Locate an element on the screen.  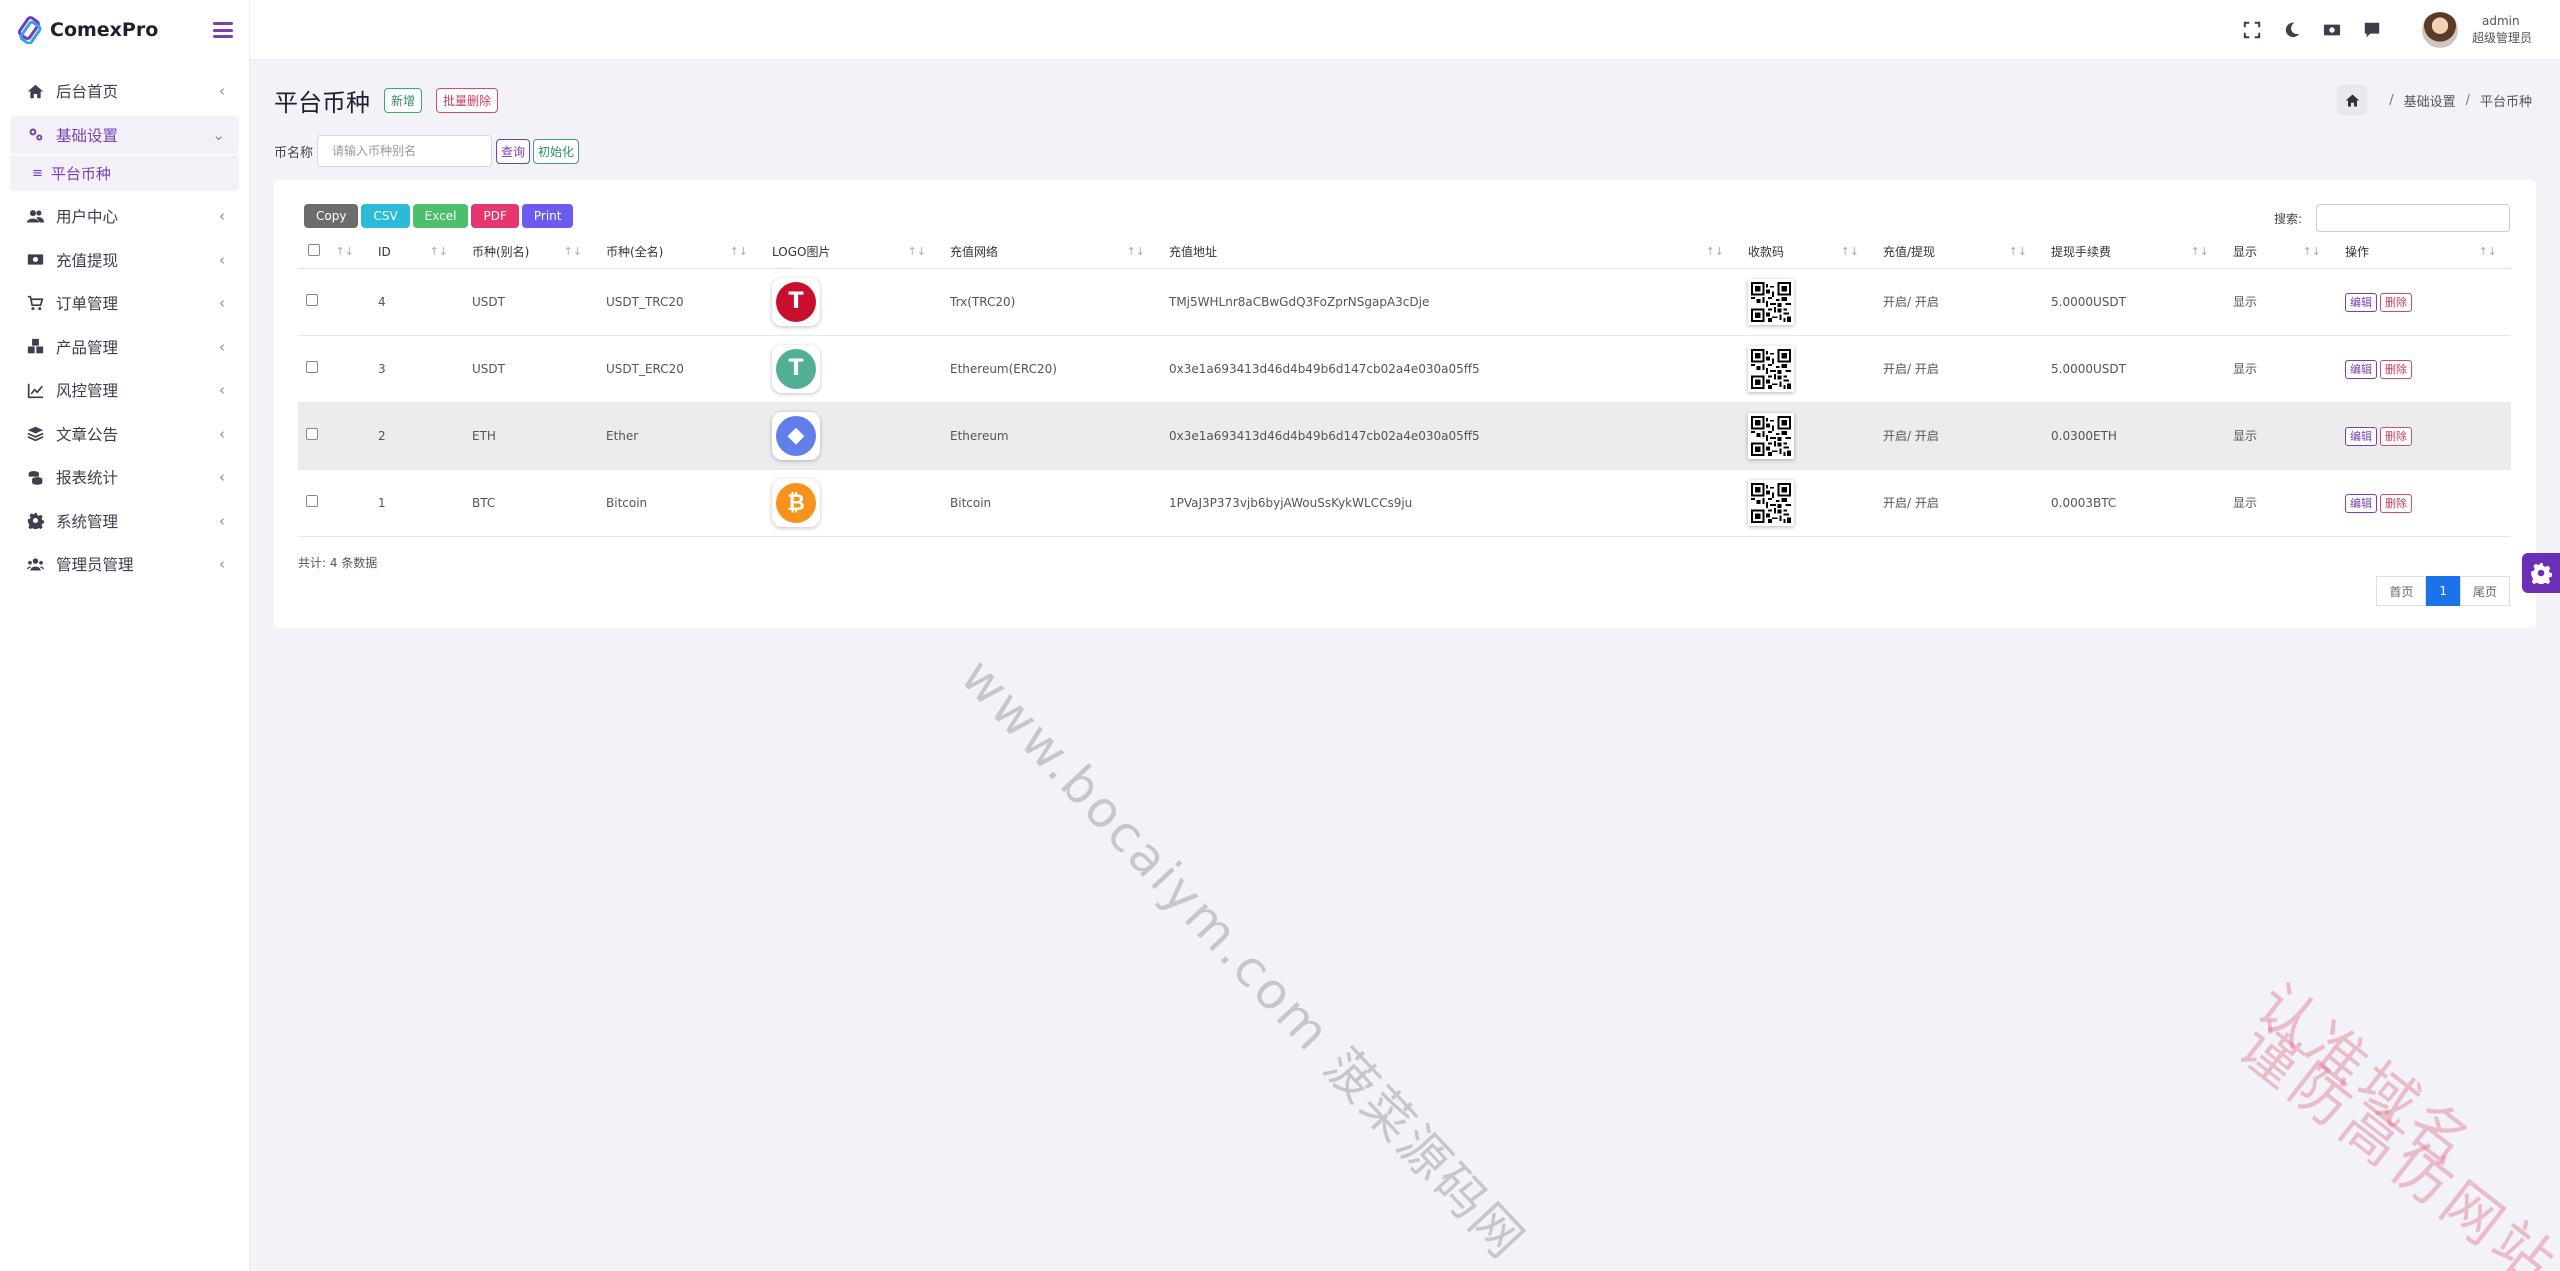
column-header: 币种(别名) ↑↓ is located at coordinates (529, 252).